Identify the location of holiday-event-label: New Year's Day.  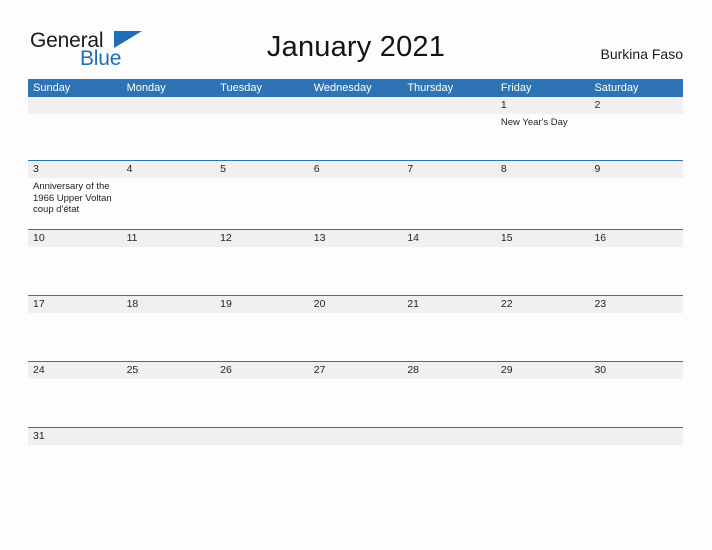
(534, 122).